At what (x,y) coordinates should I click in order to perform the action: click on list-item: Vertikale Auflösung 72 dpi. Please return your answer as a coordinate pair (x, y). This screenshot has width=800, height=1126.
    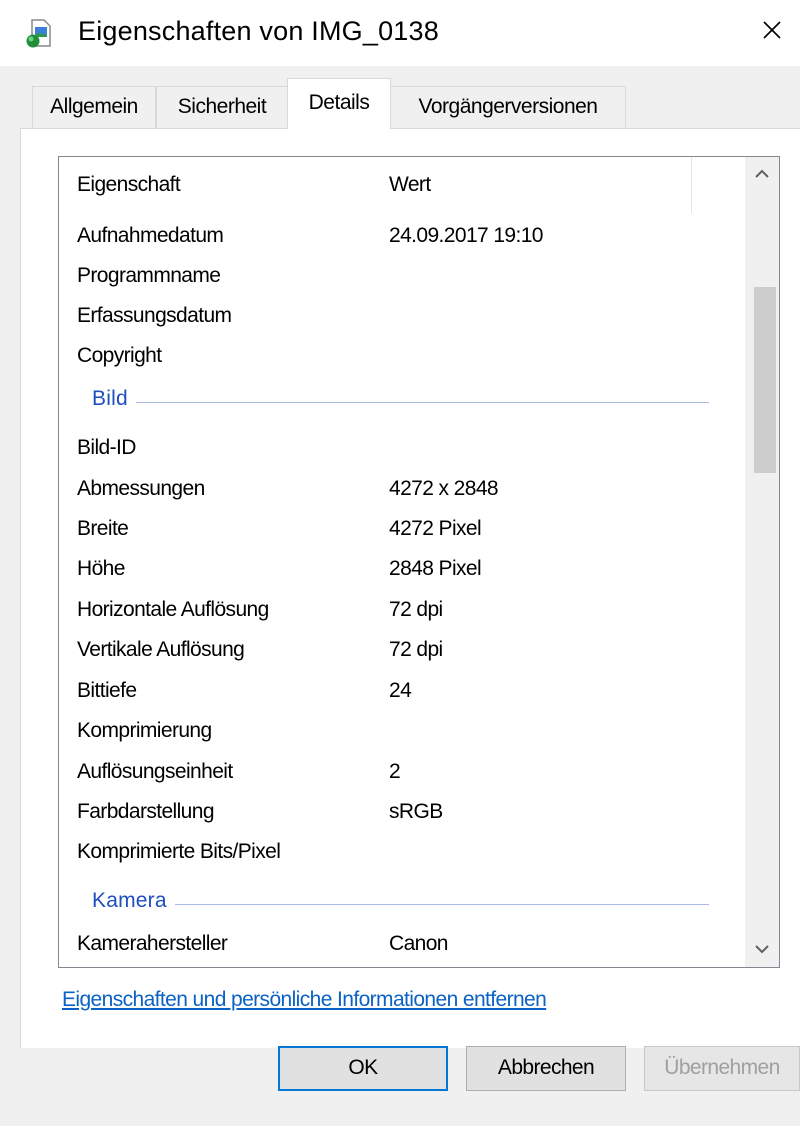
    Looking at the image, I should click on (405, 651).